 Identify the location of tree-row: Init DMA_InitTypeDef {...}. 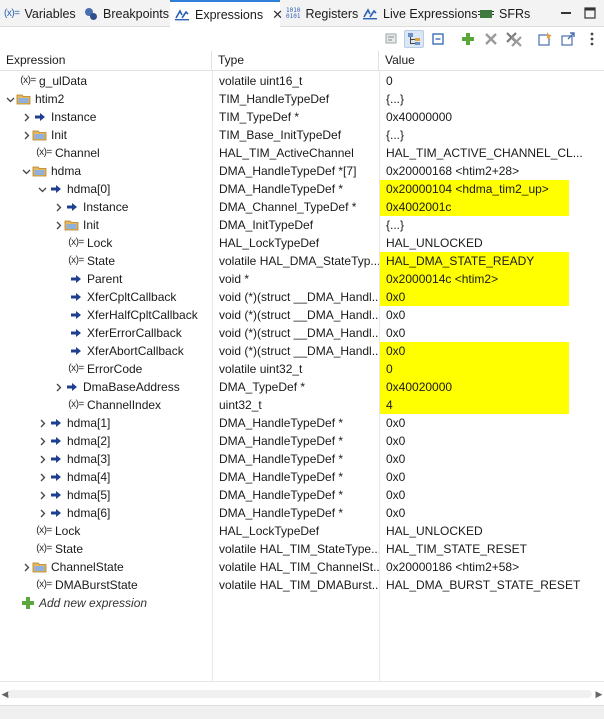
(302, 225).